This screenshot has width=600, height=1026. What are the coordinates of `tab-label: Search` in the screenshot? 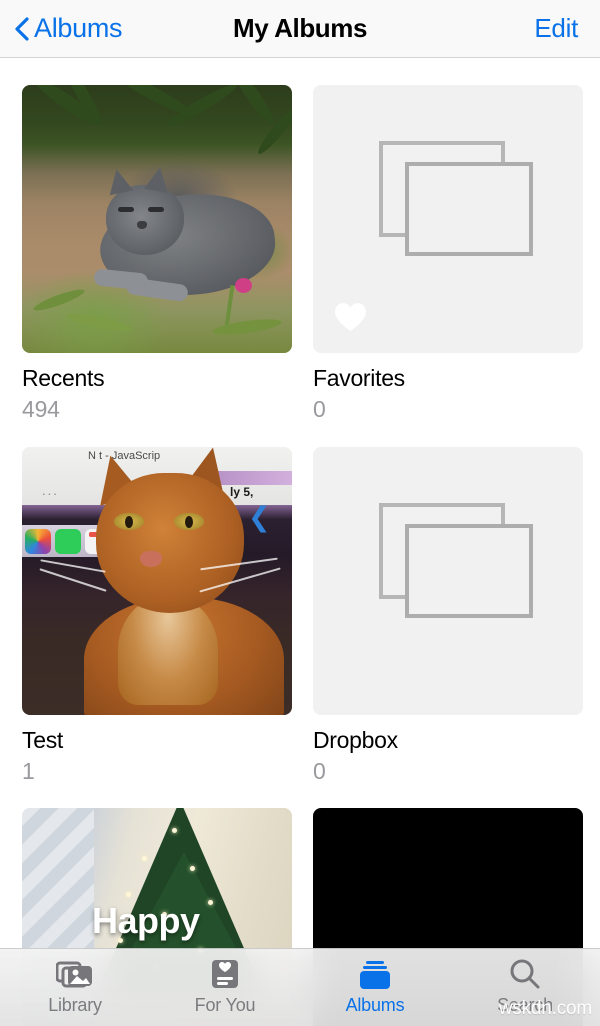 It's located at (525, 1005).